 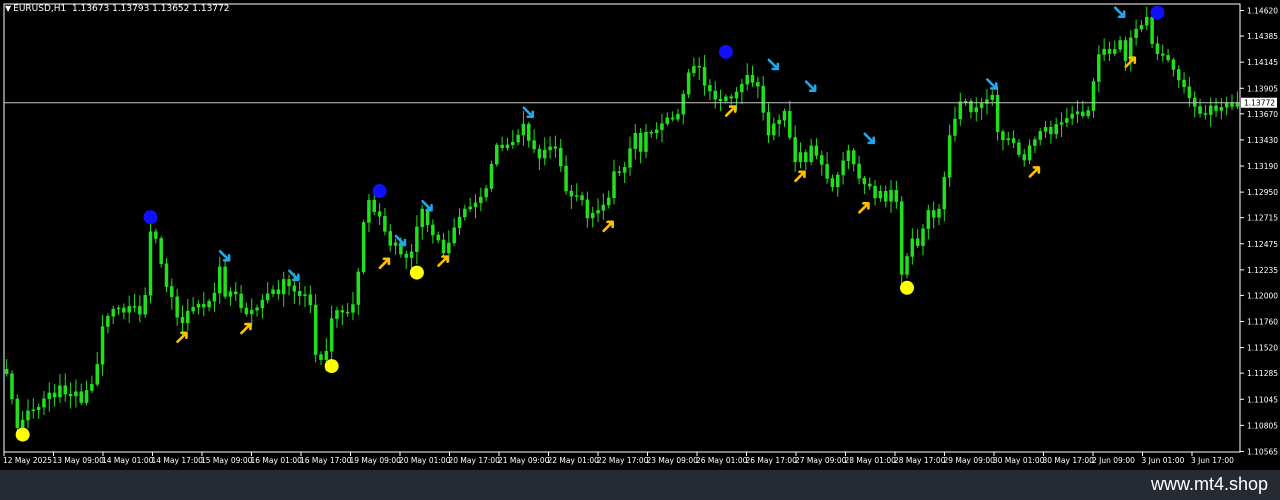 What do you see at coordinates (1262, 192) in the screenshot?
I see `y-tick-label: 1.12950` at bounding box center [1262, 192].